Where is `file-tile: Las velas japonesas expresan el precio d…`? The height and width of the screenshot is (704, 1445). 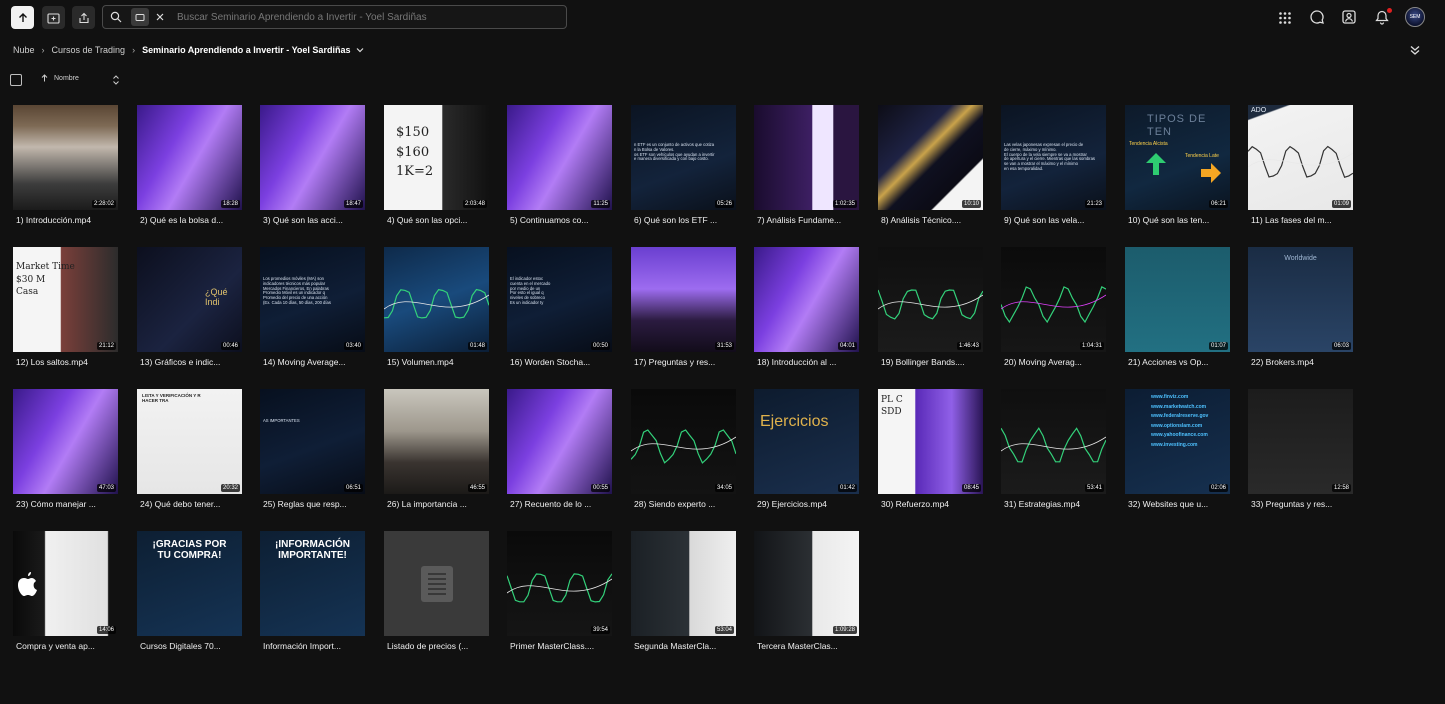
file-tile: Las velas japonesas expresan el precio d… is located at coordinates (1053, 165).